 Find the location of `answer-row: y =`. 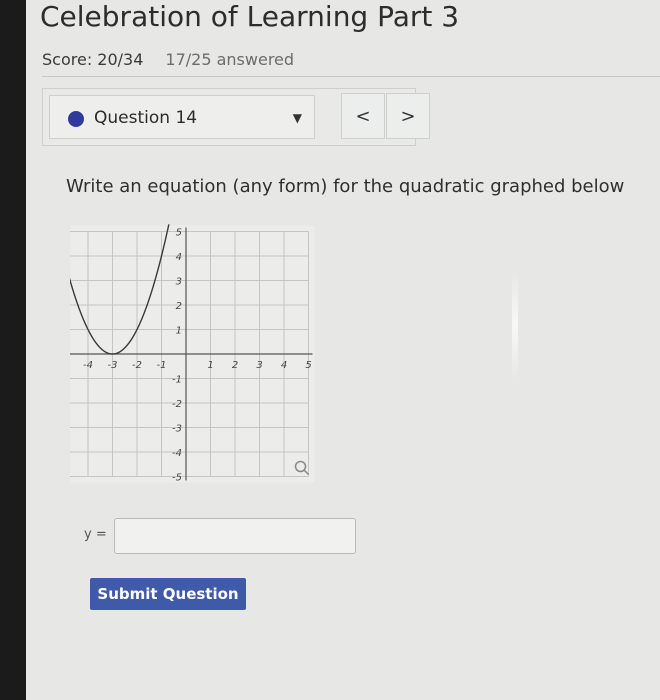

answer-row: y = is located at coordinates (224, 536).